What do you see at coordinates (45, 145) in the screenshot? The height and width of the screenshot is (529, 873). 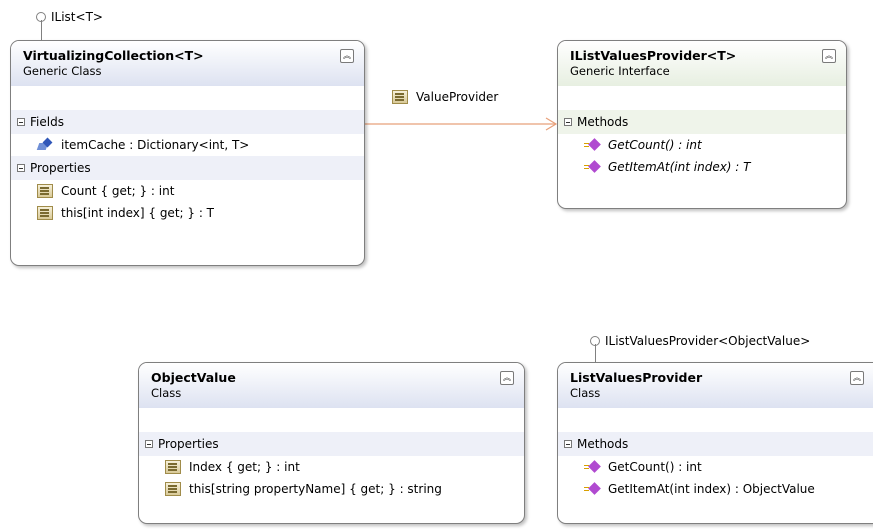 I see `field-icon` at bounding box center [45, 145].